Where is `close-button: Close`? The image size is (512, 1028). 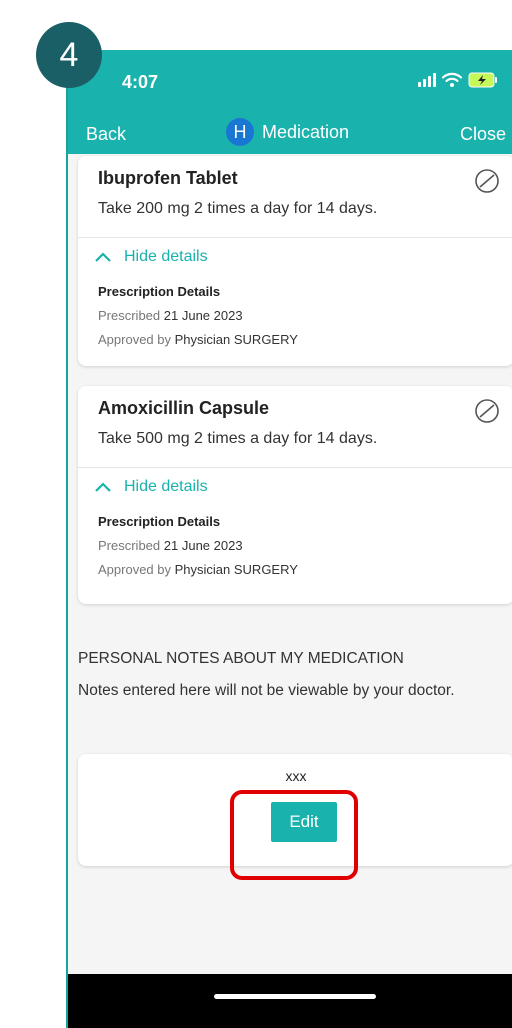 close-button: Close is located at coordinates (483, 134).